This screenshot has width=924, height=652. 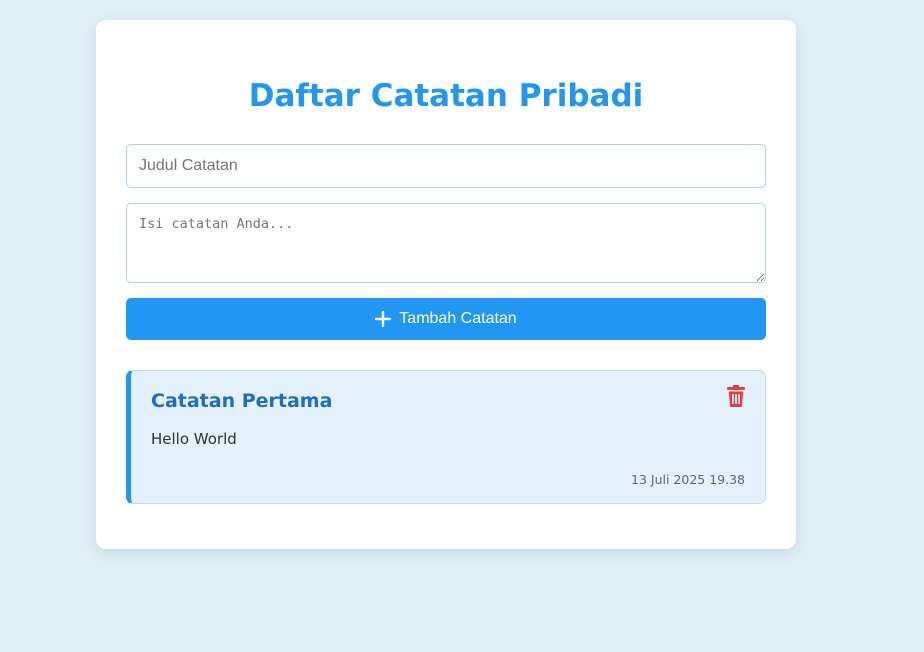 What do you see at coordinates (383, 319) in the screenshot?
I see `plus-icon` at bounding box center [383, 319].